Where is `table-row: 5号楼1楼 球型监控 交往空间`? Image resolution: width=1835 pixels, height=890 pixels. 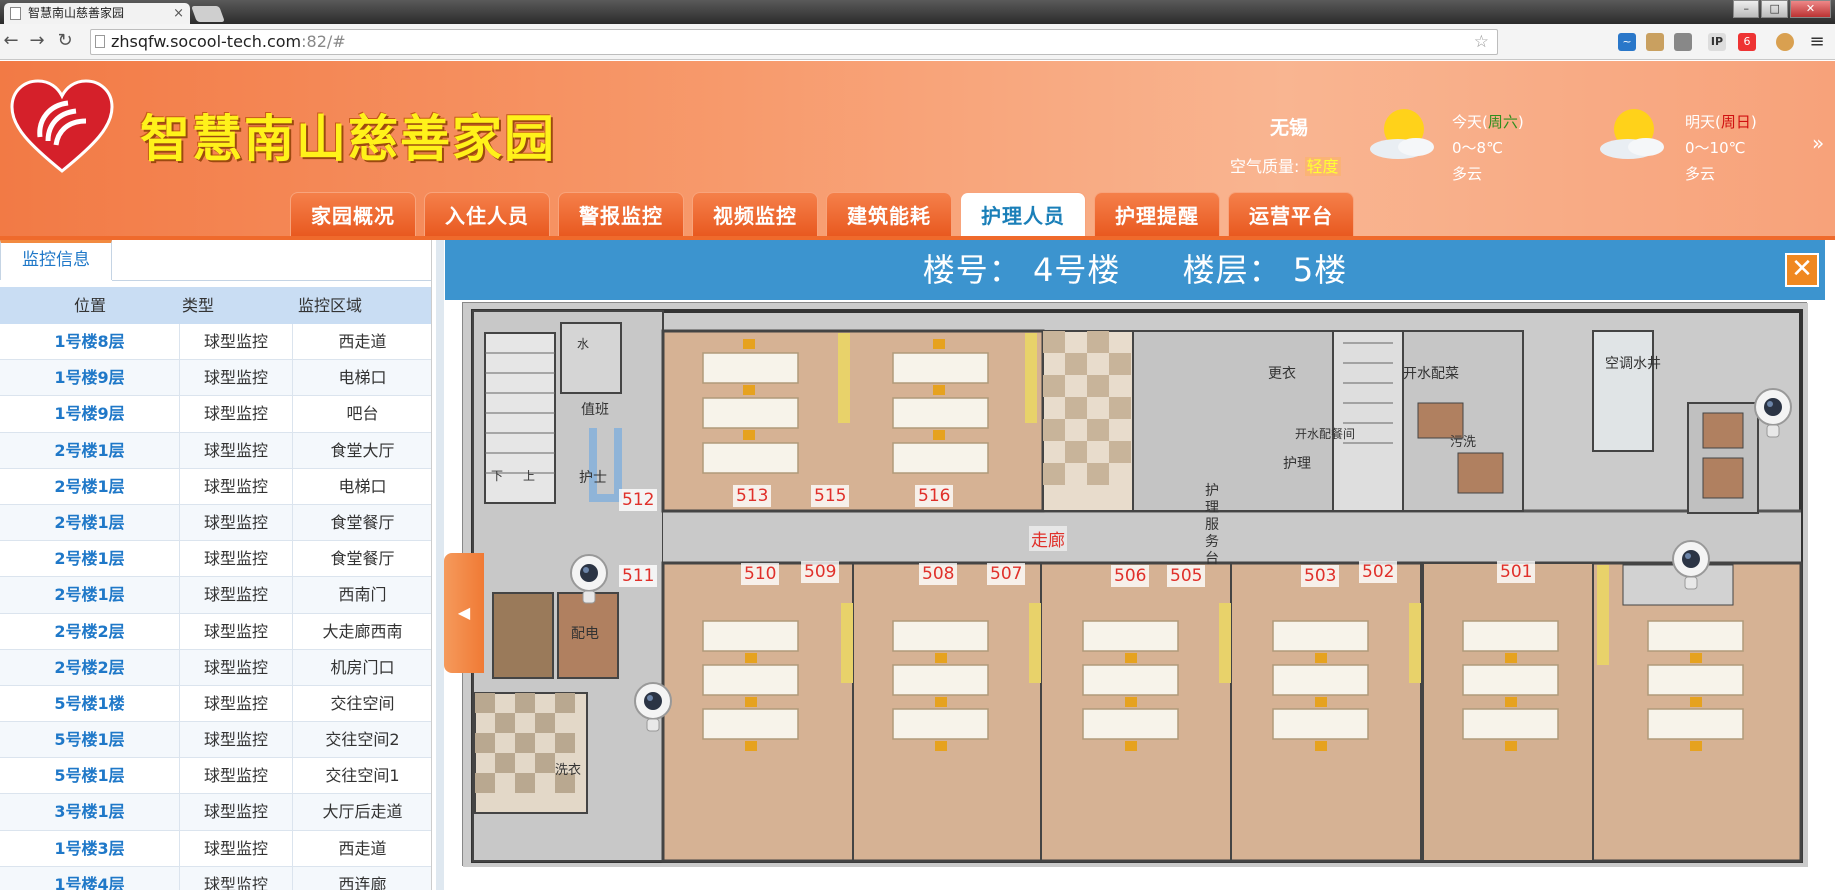 table-row: 5号楼1楼 球型监控 交往空间 is located at coordinates (215, 704).